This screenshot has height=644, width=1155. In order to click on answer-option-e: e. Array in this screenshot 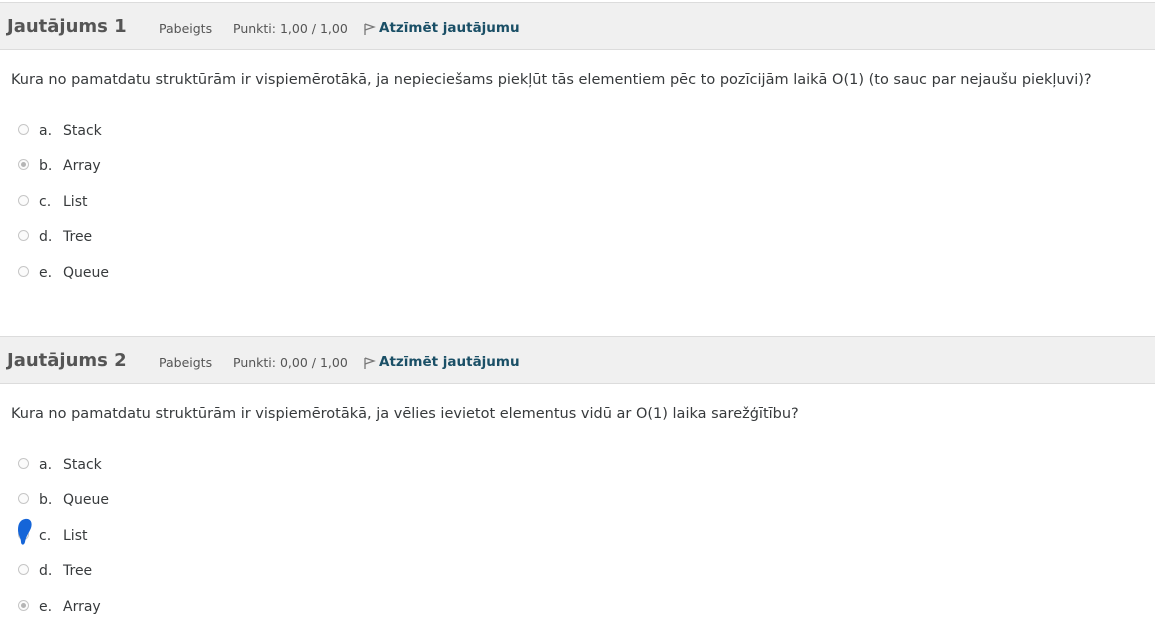, I will do `click(59, 607)`.